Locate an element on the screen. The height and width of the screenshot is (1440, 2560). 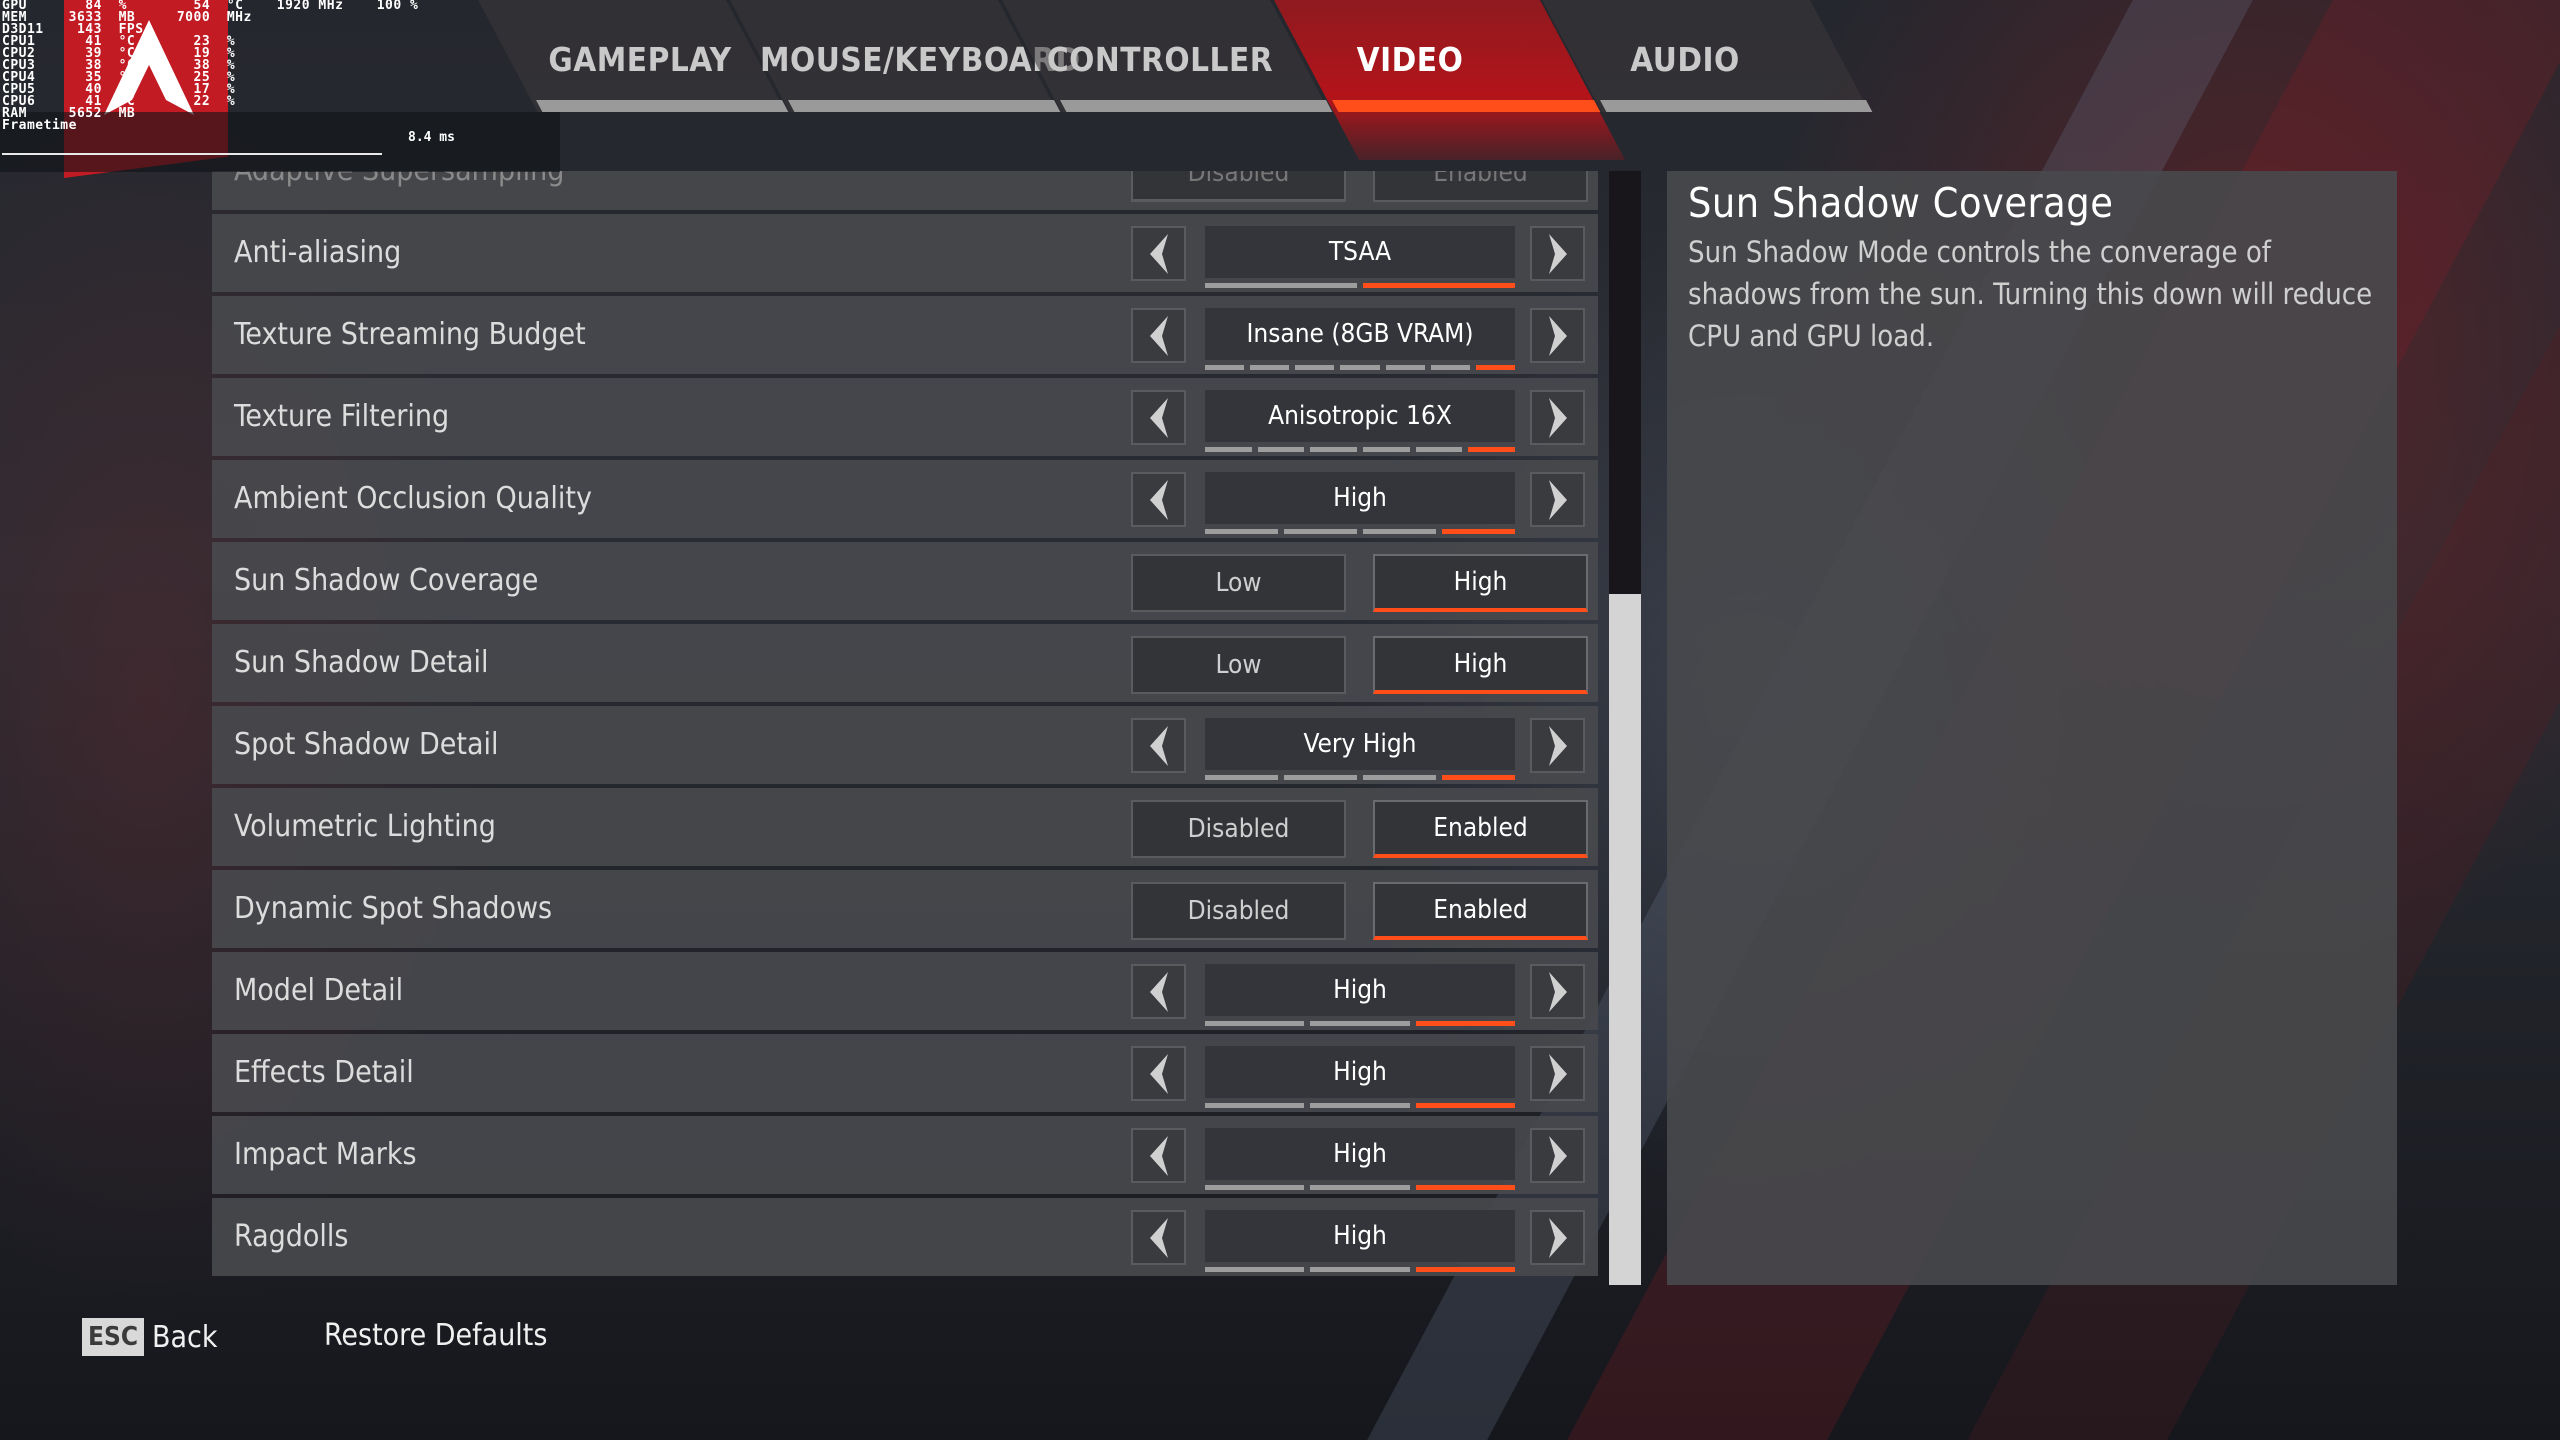
tab-underline is located at coordinates (1196, 106).